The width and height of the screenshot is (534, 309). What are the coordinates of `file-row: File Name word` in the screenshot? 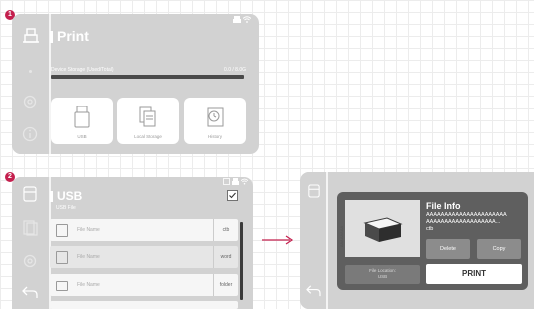 It's located at (144, 257).